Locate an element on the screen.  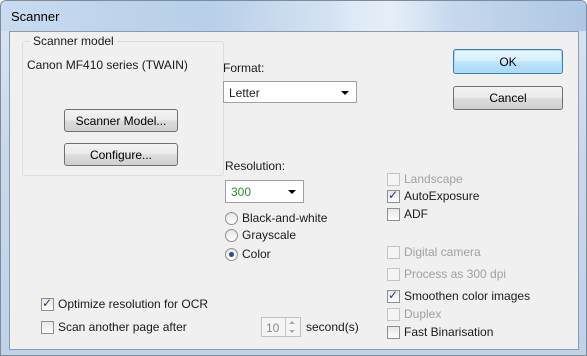
checkbox-label: Optimize resolution for OCR is located at coordinates (133, 304).